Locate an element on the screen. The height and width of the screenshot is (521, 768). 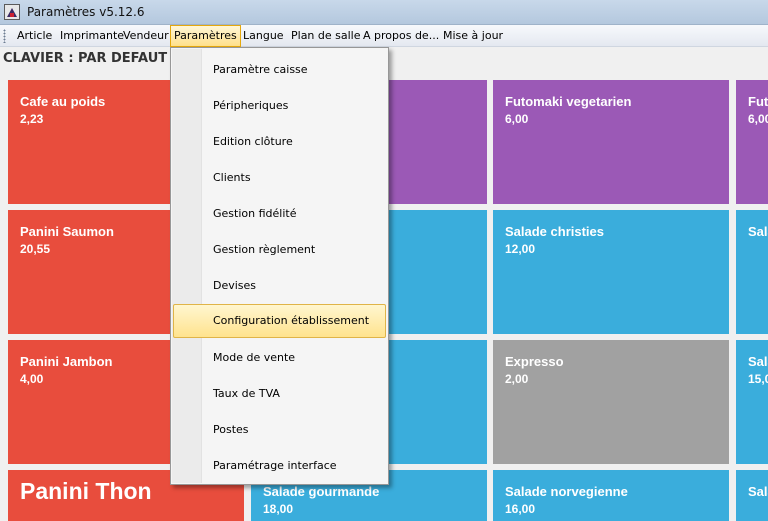
menu-mise-a-jour: Mise à jour is located at coordinates (473, 36).